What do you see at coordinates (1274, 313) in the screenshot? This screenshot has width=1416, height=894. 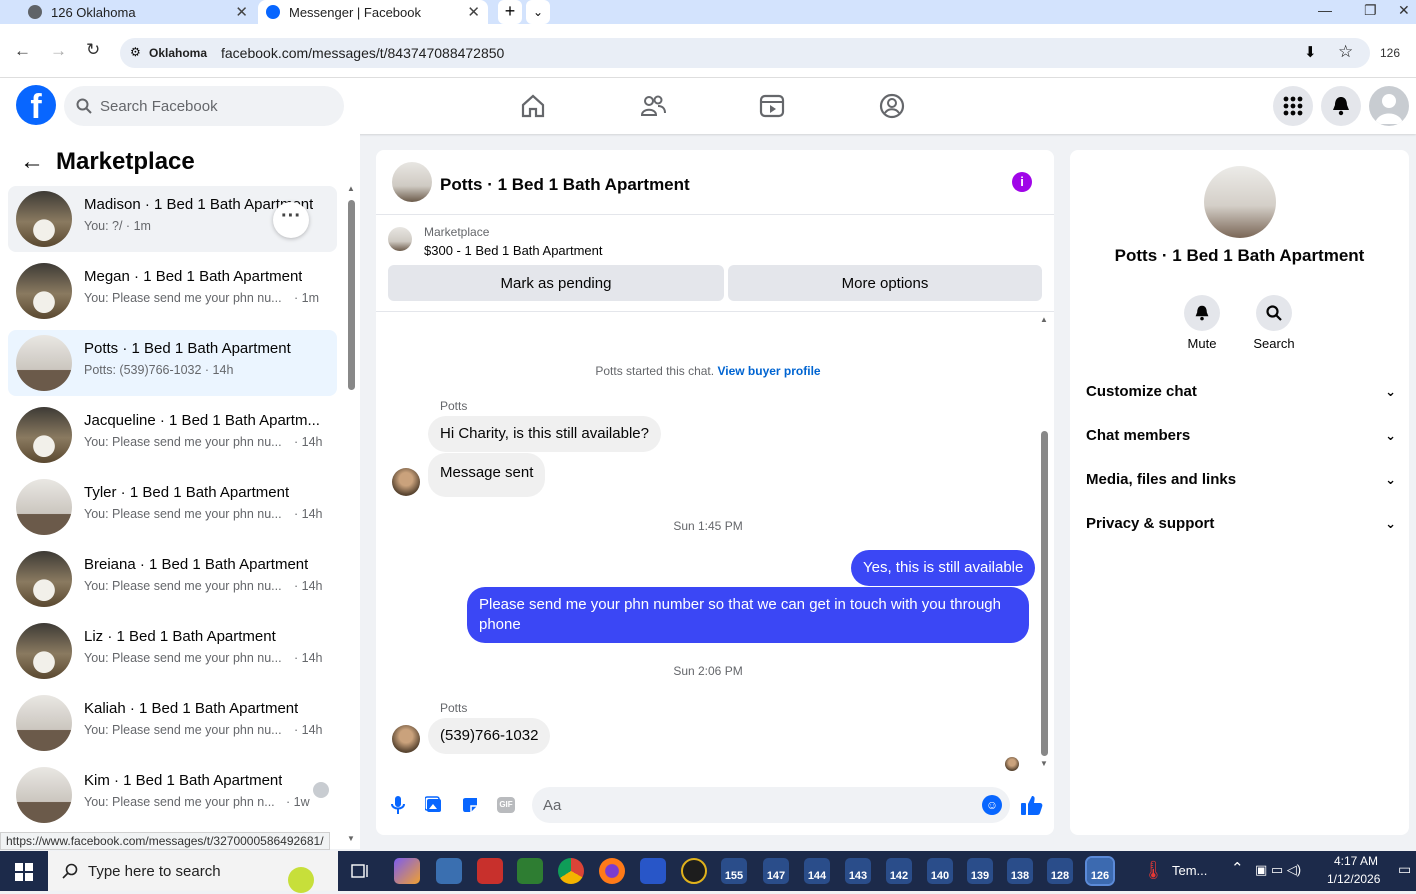 I see `search-in-conversation-button` at bounding box center [1274, 313].